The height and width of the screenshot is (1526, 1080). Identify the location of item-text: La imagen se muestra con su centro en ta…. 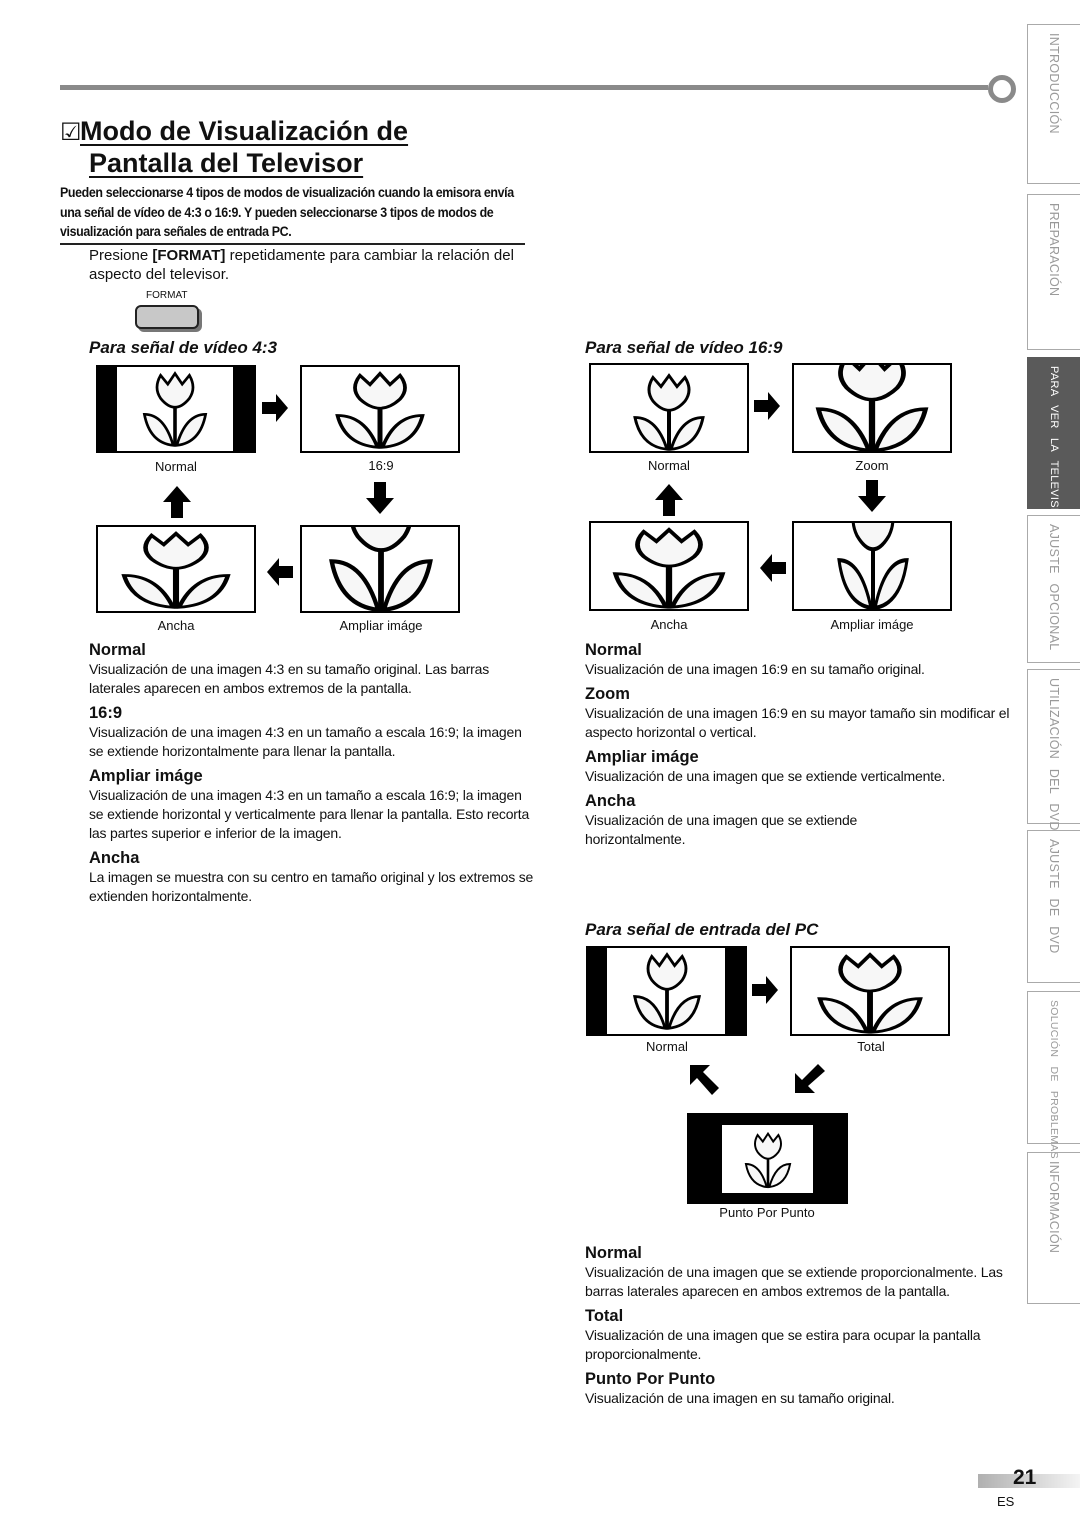
(311, 886).